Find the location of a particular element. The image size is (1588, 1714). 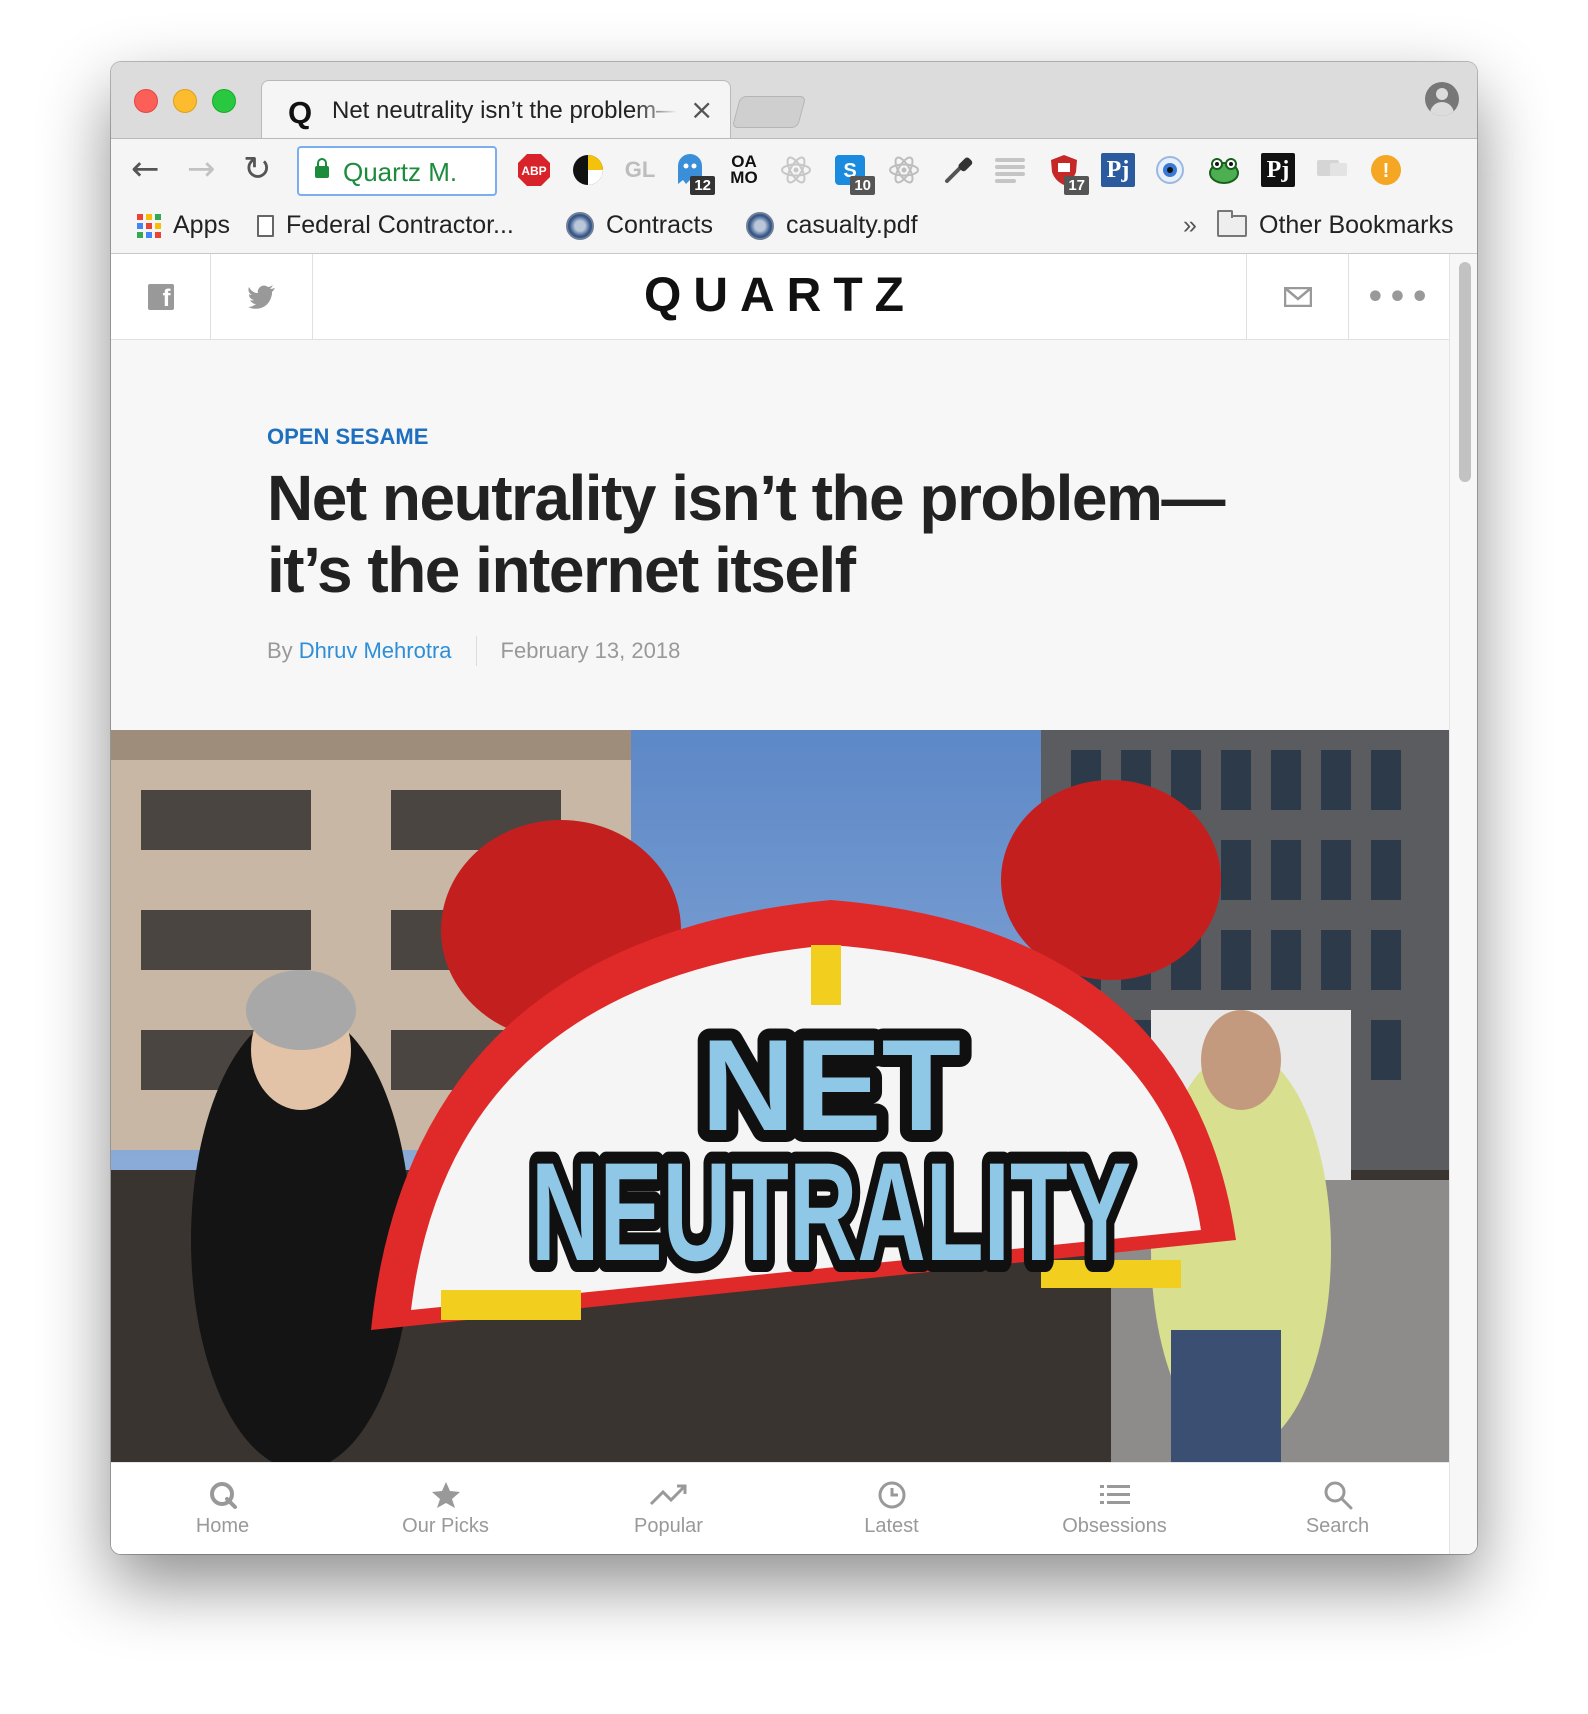

profile-icon is located at coordinates (1442, 99).